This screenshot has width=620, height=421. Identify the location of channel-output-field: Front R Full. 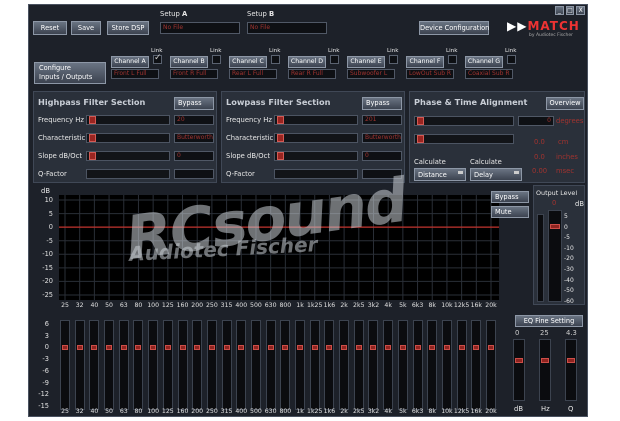
(194, 74).